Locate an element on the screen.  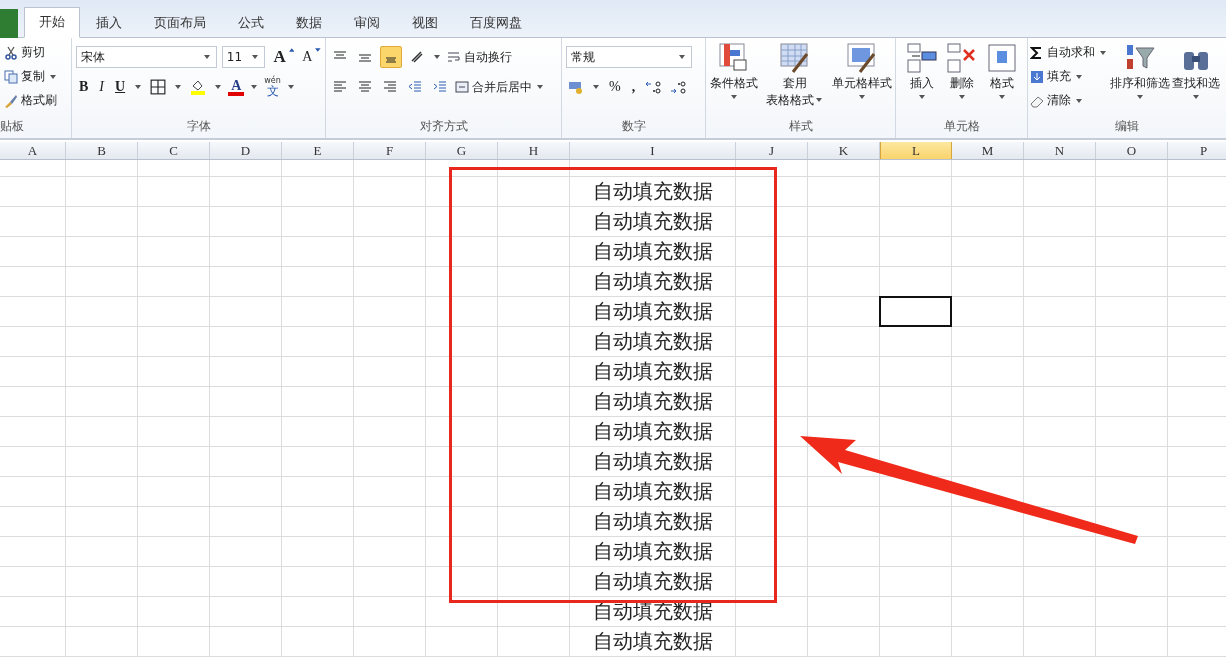
group-label: 样式 is located at coordinates (800, 126).